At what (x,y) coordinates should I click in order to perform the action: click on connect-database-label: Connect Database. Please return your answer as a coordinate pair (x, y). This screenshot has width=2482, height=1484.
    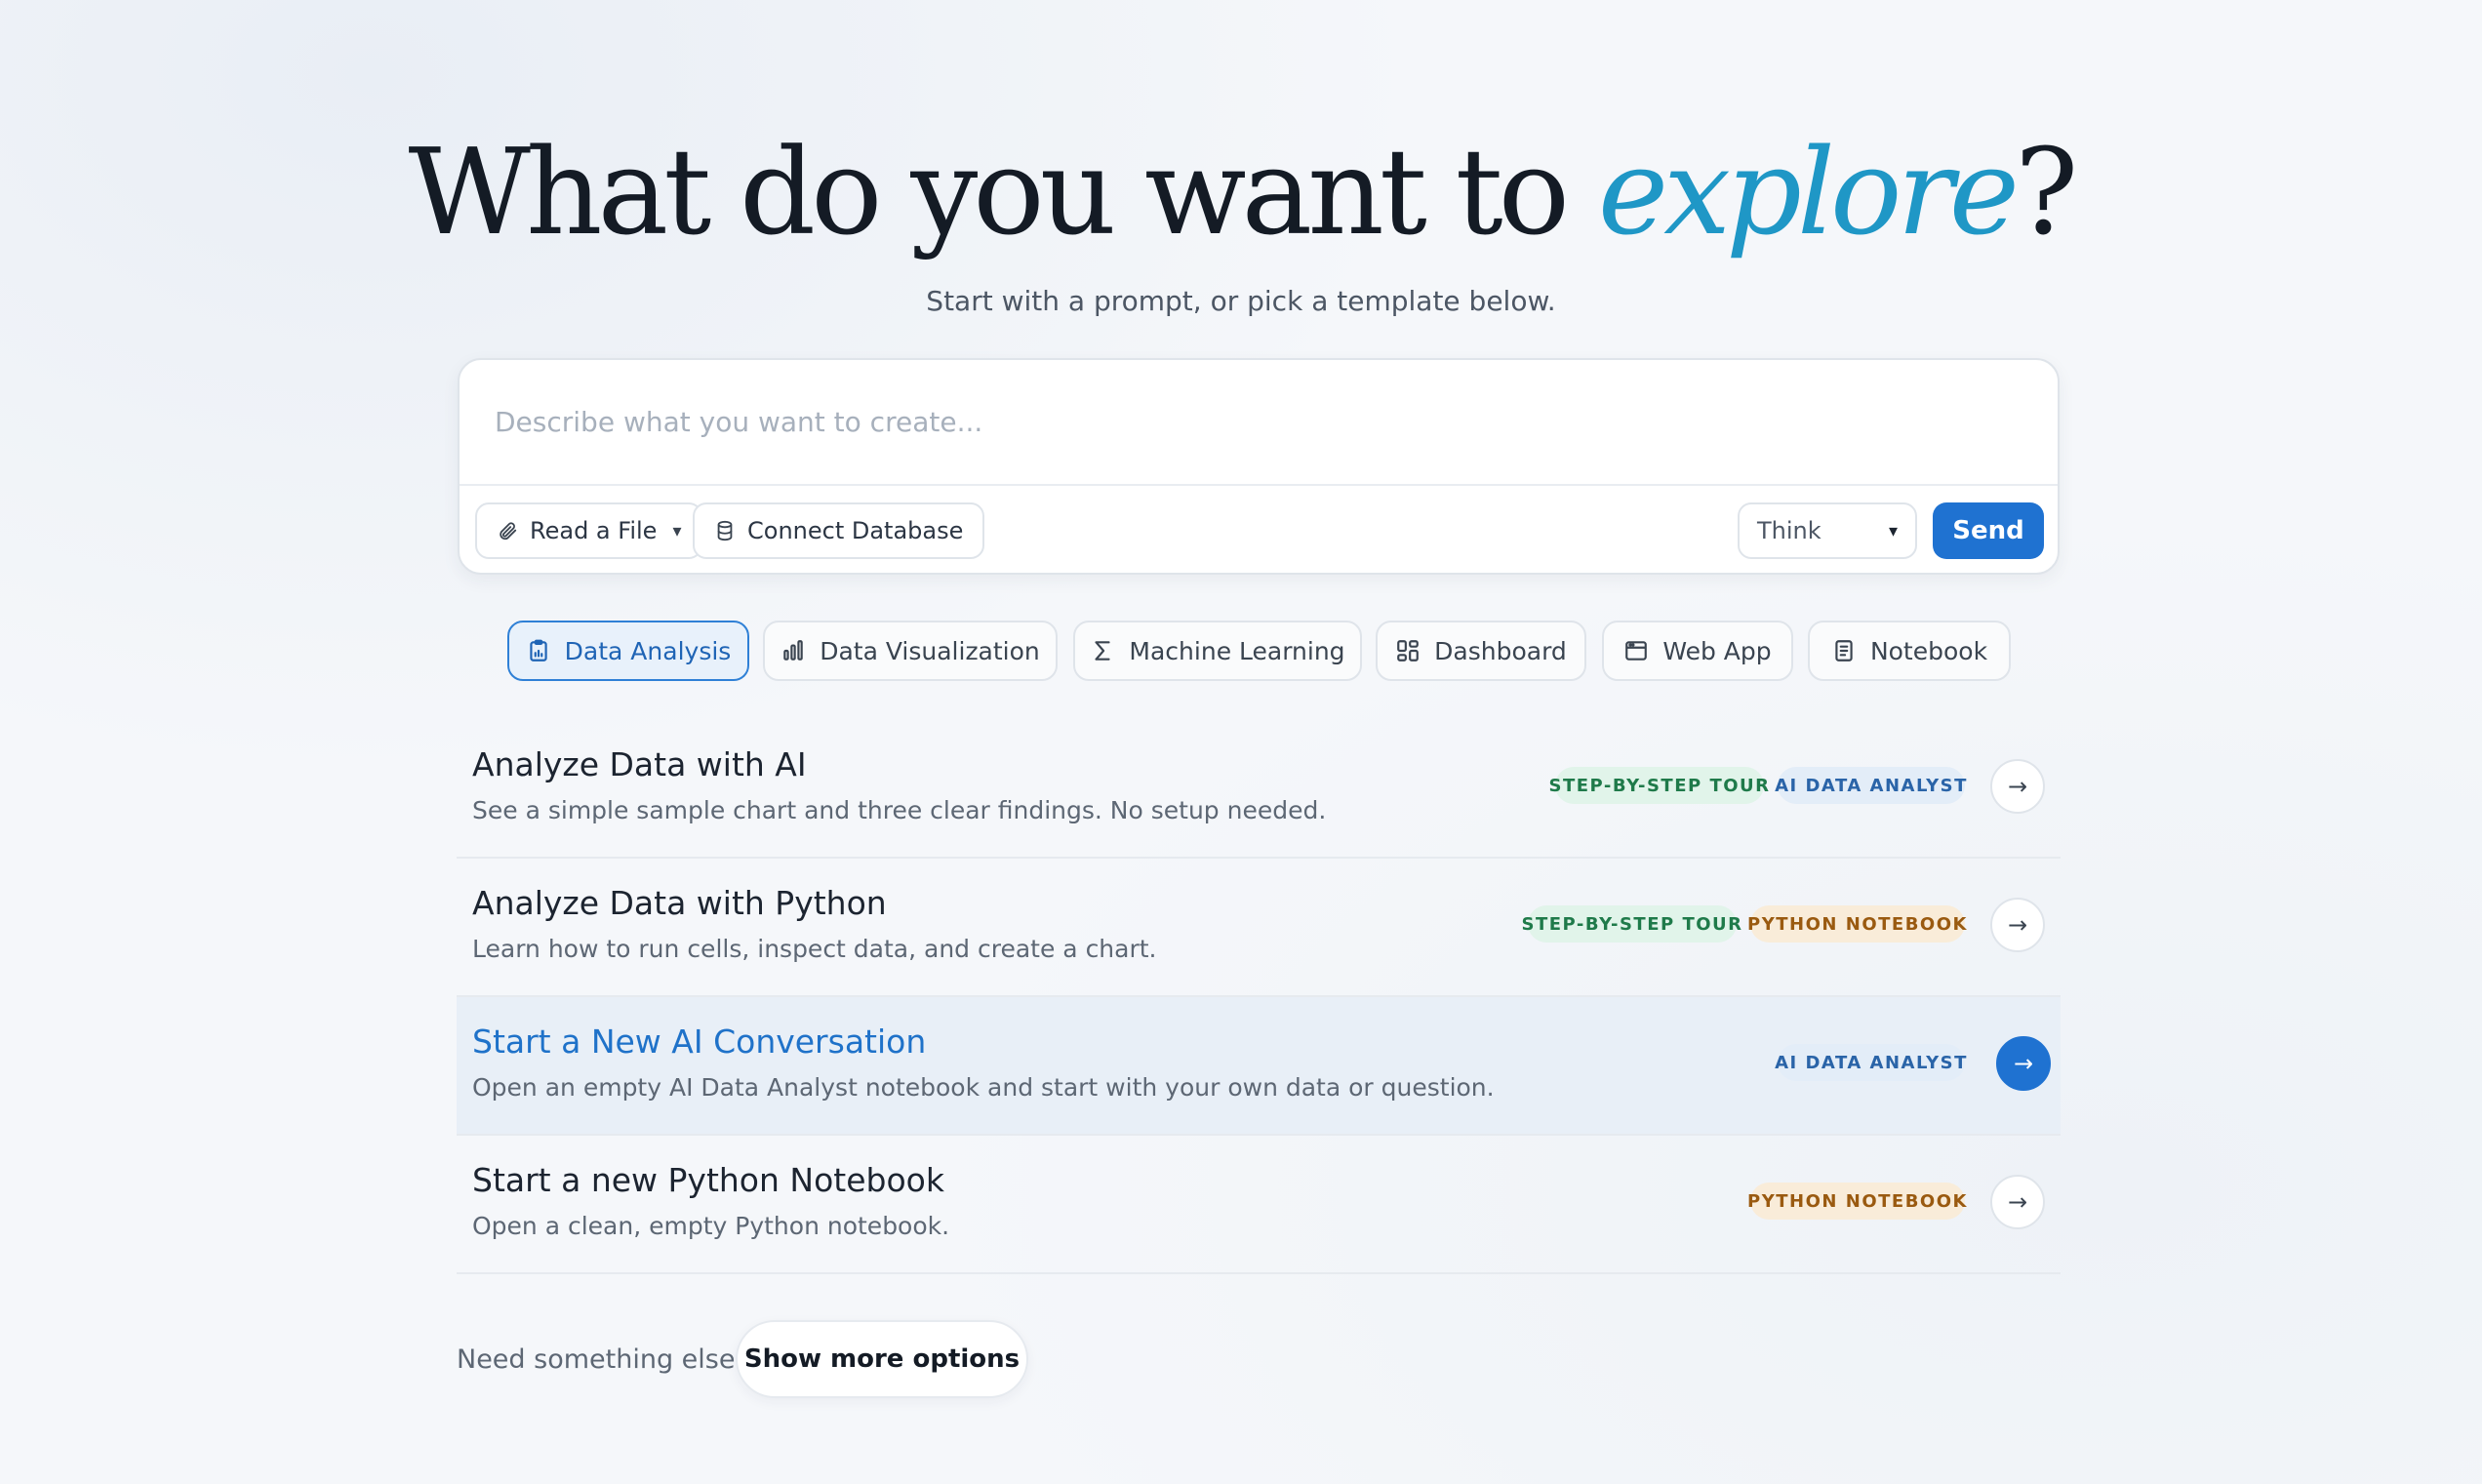
    Looking at the image, I should click on (855, 530).